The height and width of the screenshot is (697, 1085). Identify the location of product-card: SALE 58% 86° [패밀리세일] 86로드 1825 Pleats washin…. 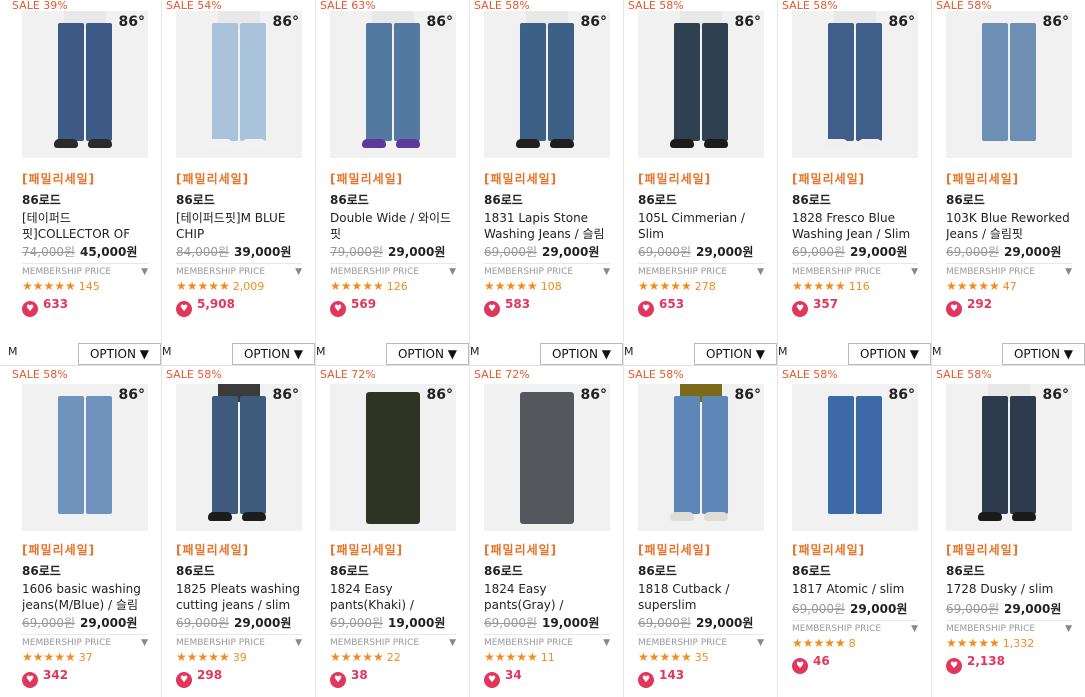
(239, 348).